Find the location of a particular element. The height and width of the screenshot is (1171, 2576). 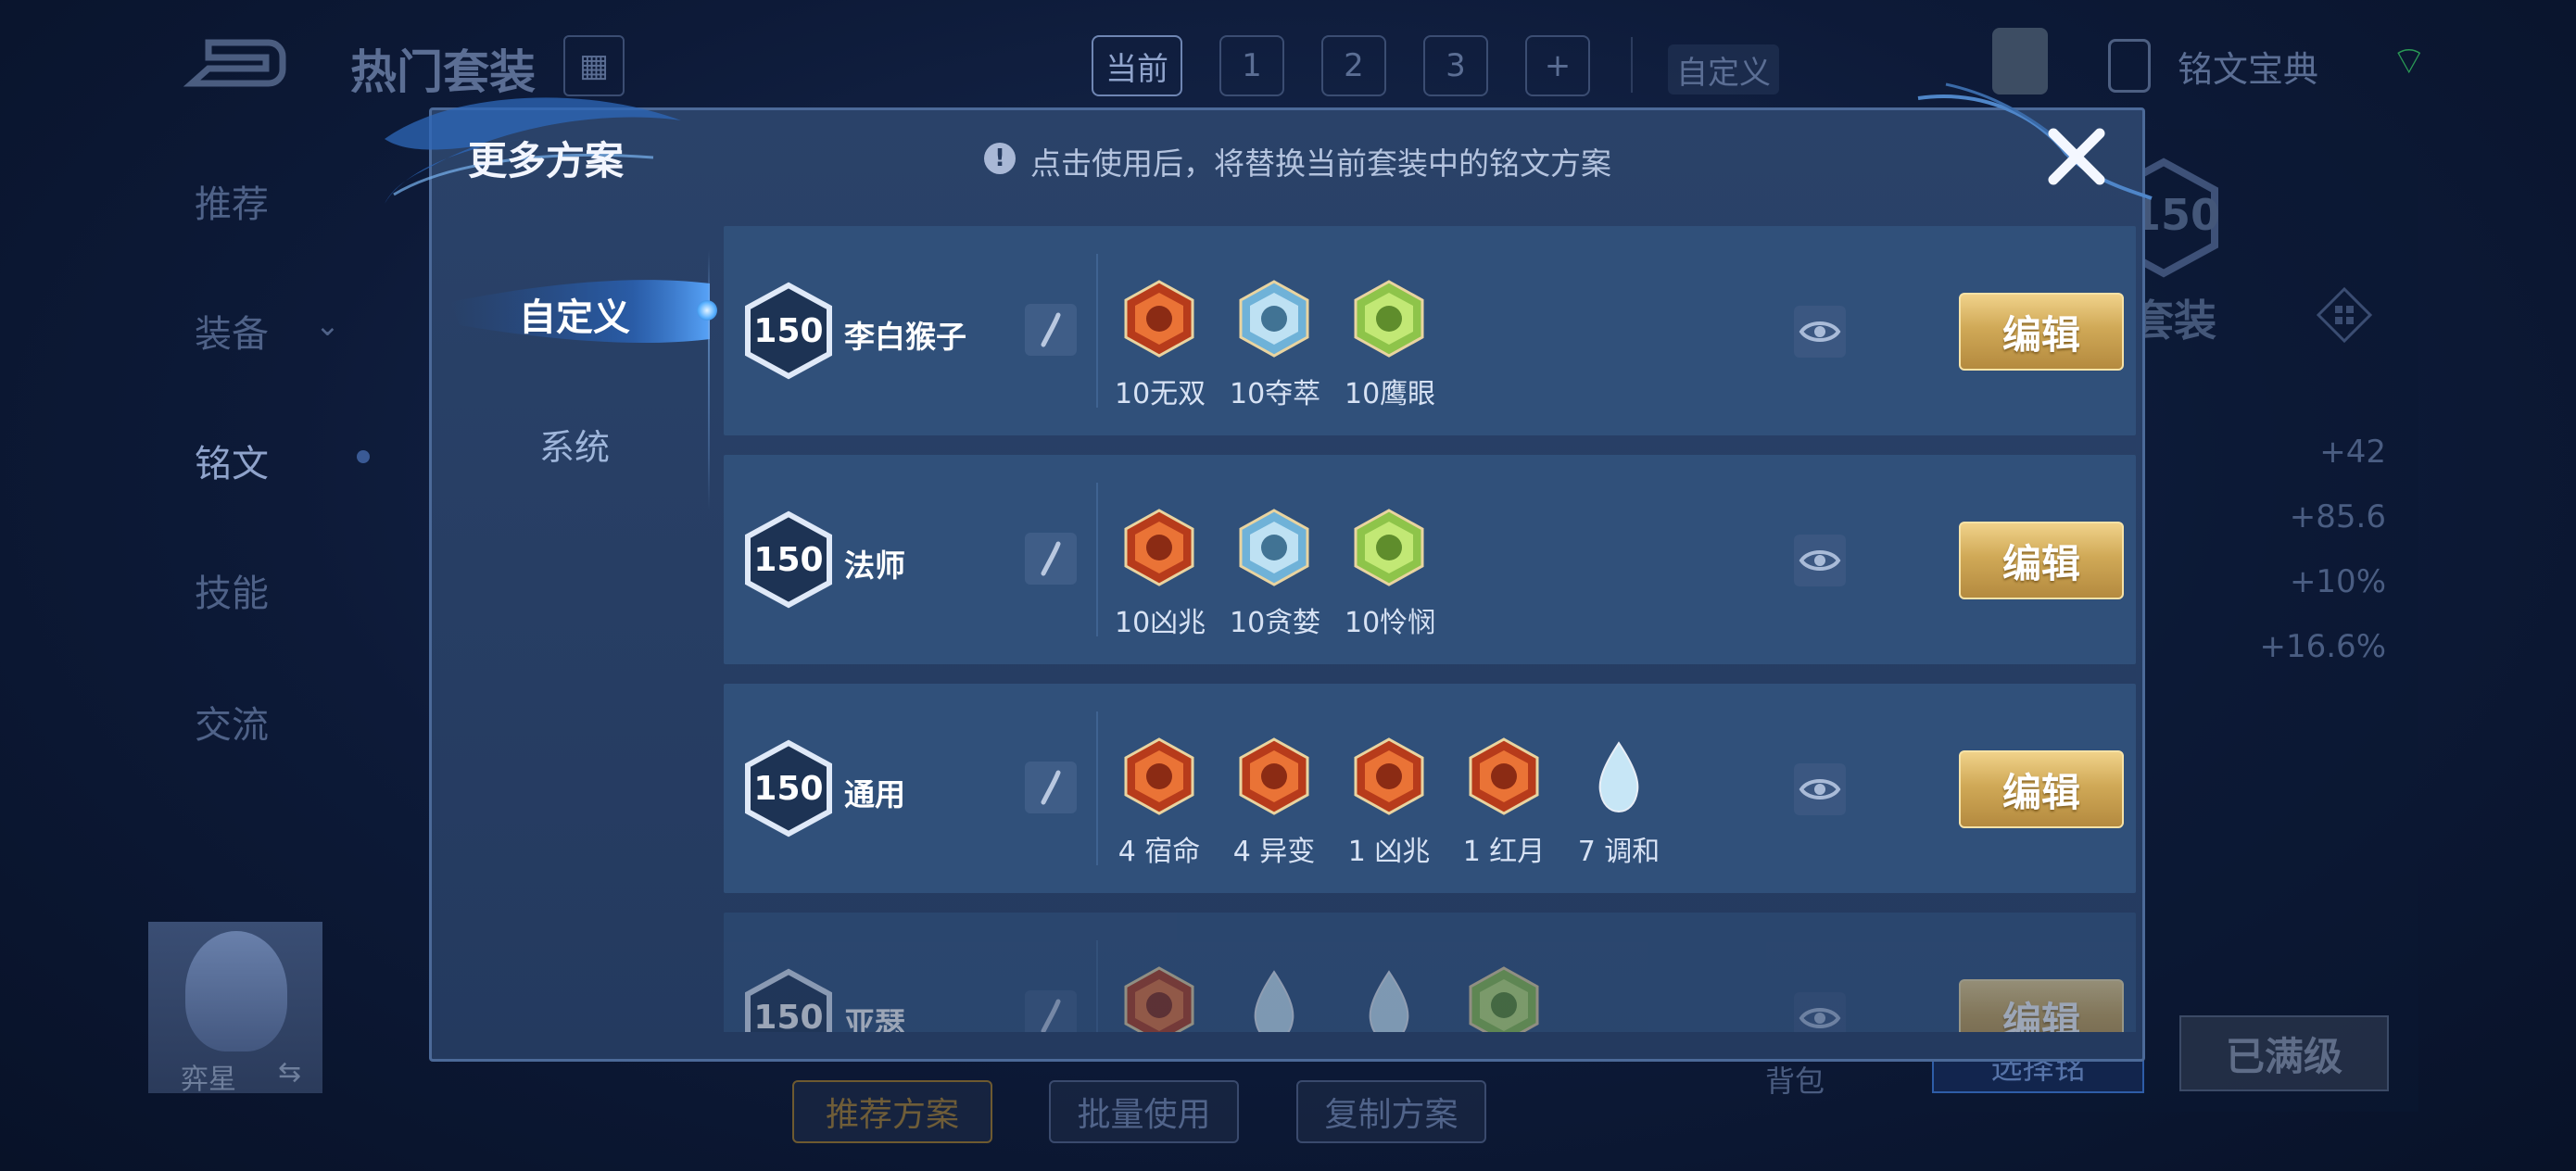

side-item-recommend: 推荐 is located at coordinates (232, 201).